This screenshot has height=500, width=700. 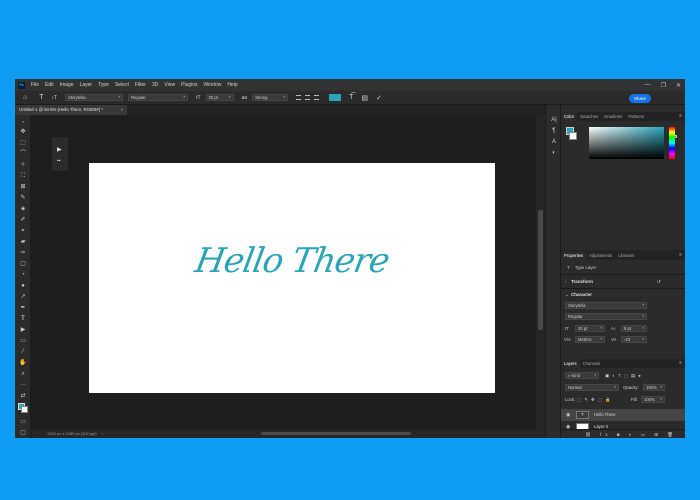 What do you see at coordinates (623, 433) in the screenshot?
I see `layers-footer-actions: ⛓ fx ◙ ◐ ▭ ⊞ 🗑` at bounding box center [623, 433].